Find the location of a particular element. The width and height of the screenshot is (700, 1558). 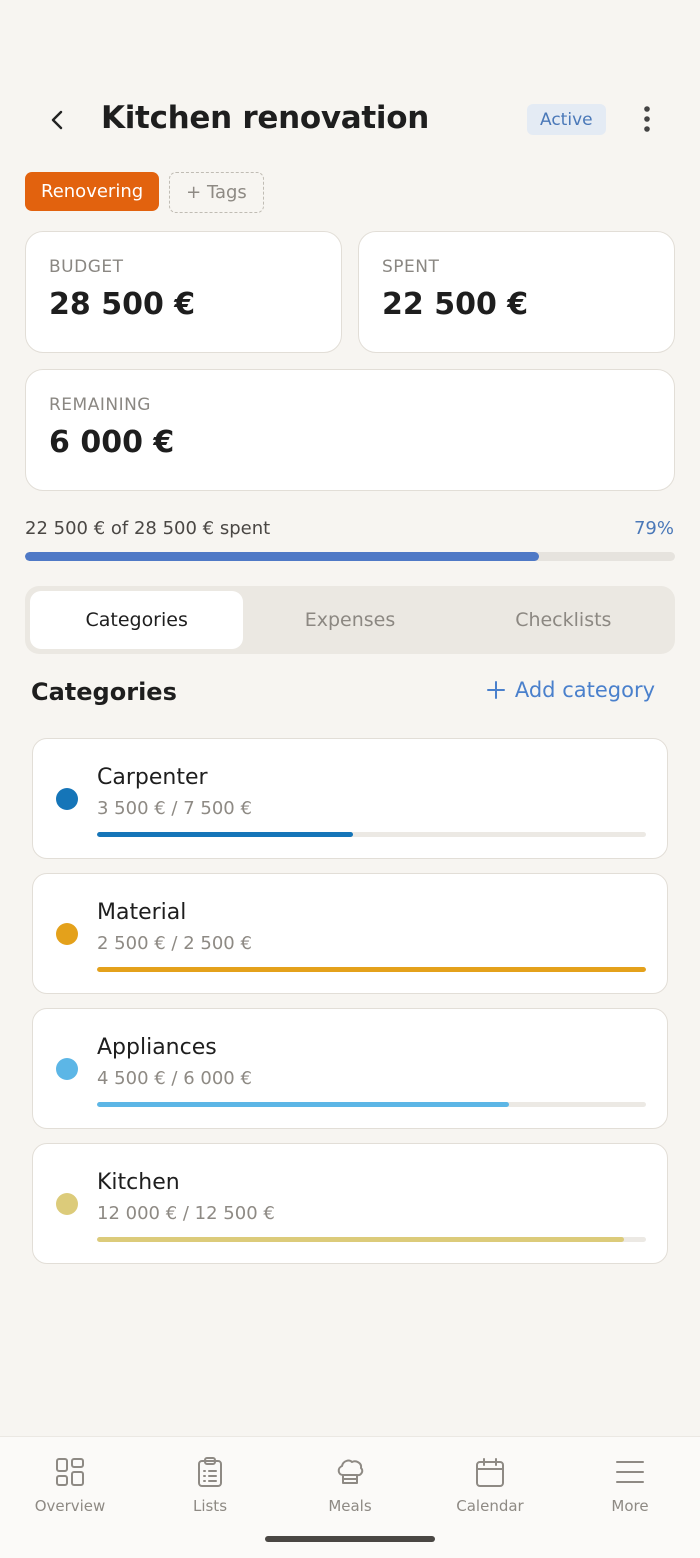

remaining-label: REMAINING is located at coordinates (100, 405).